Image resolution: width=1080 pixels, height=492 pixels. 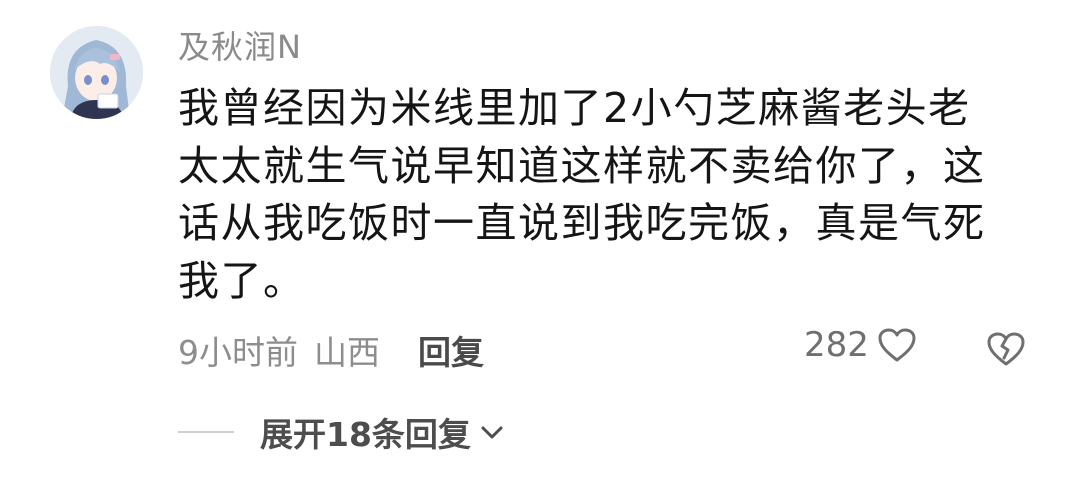 What do you see at coordinates (582, 165) in the screenshot?
I see `comment-line: 太太就生气说早知道这样就不卖给你了，这` at bounding box center [582, 165].